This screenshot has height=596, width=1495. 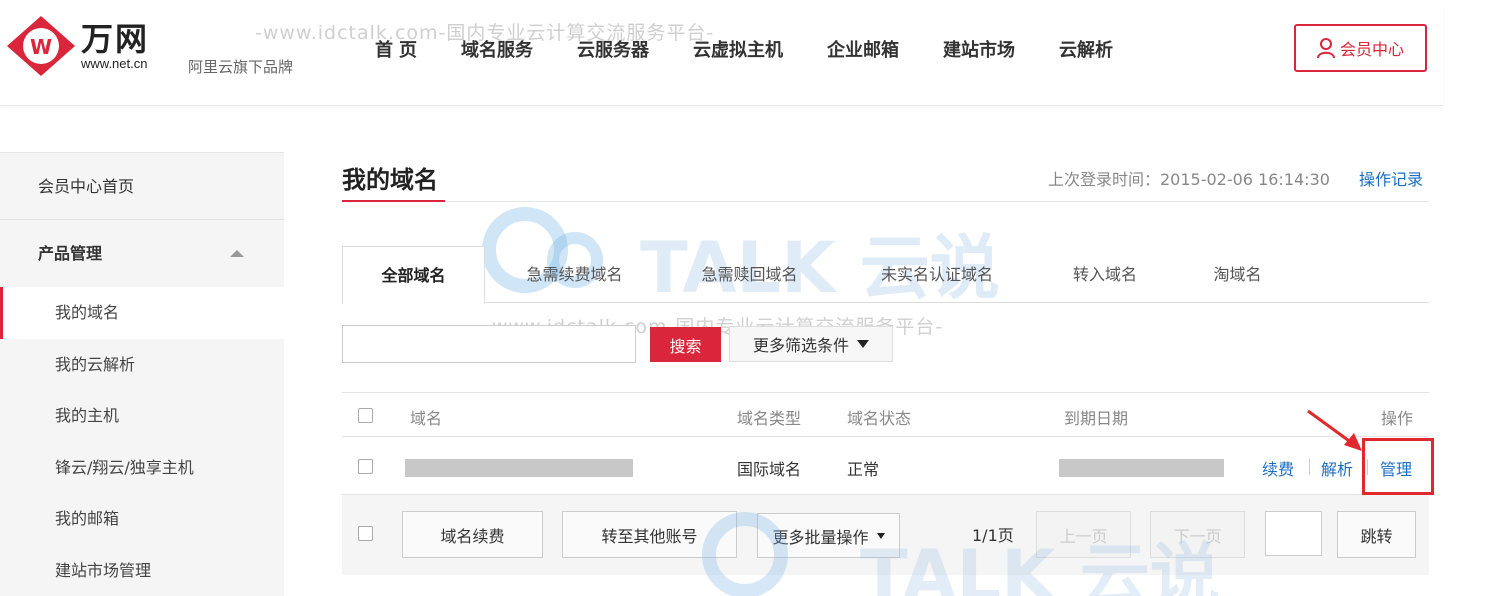 What do you see at coordinates (863, 49) in the screenshot?
I see `nav-enterprise-mail: 企业邮箱` at bounding box center [863, 49].